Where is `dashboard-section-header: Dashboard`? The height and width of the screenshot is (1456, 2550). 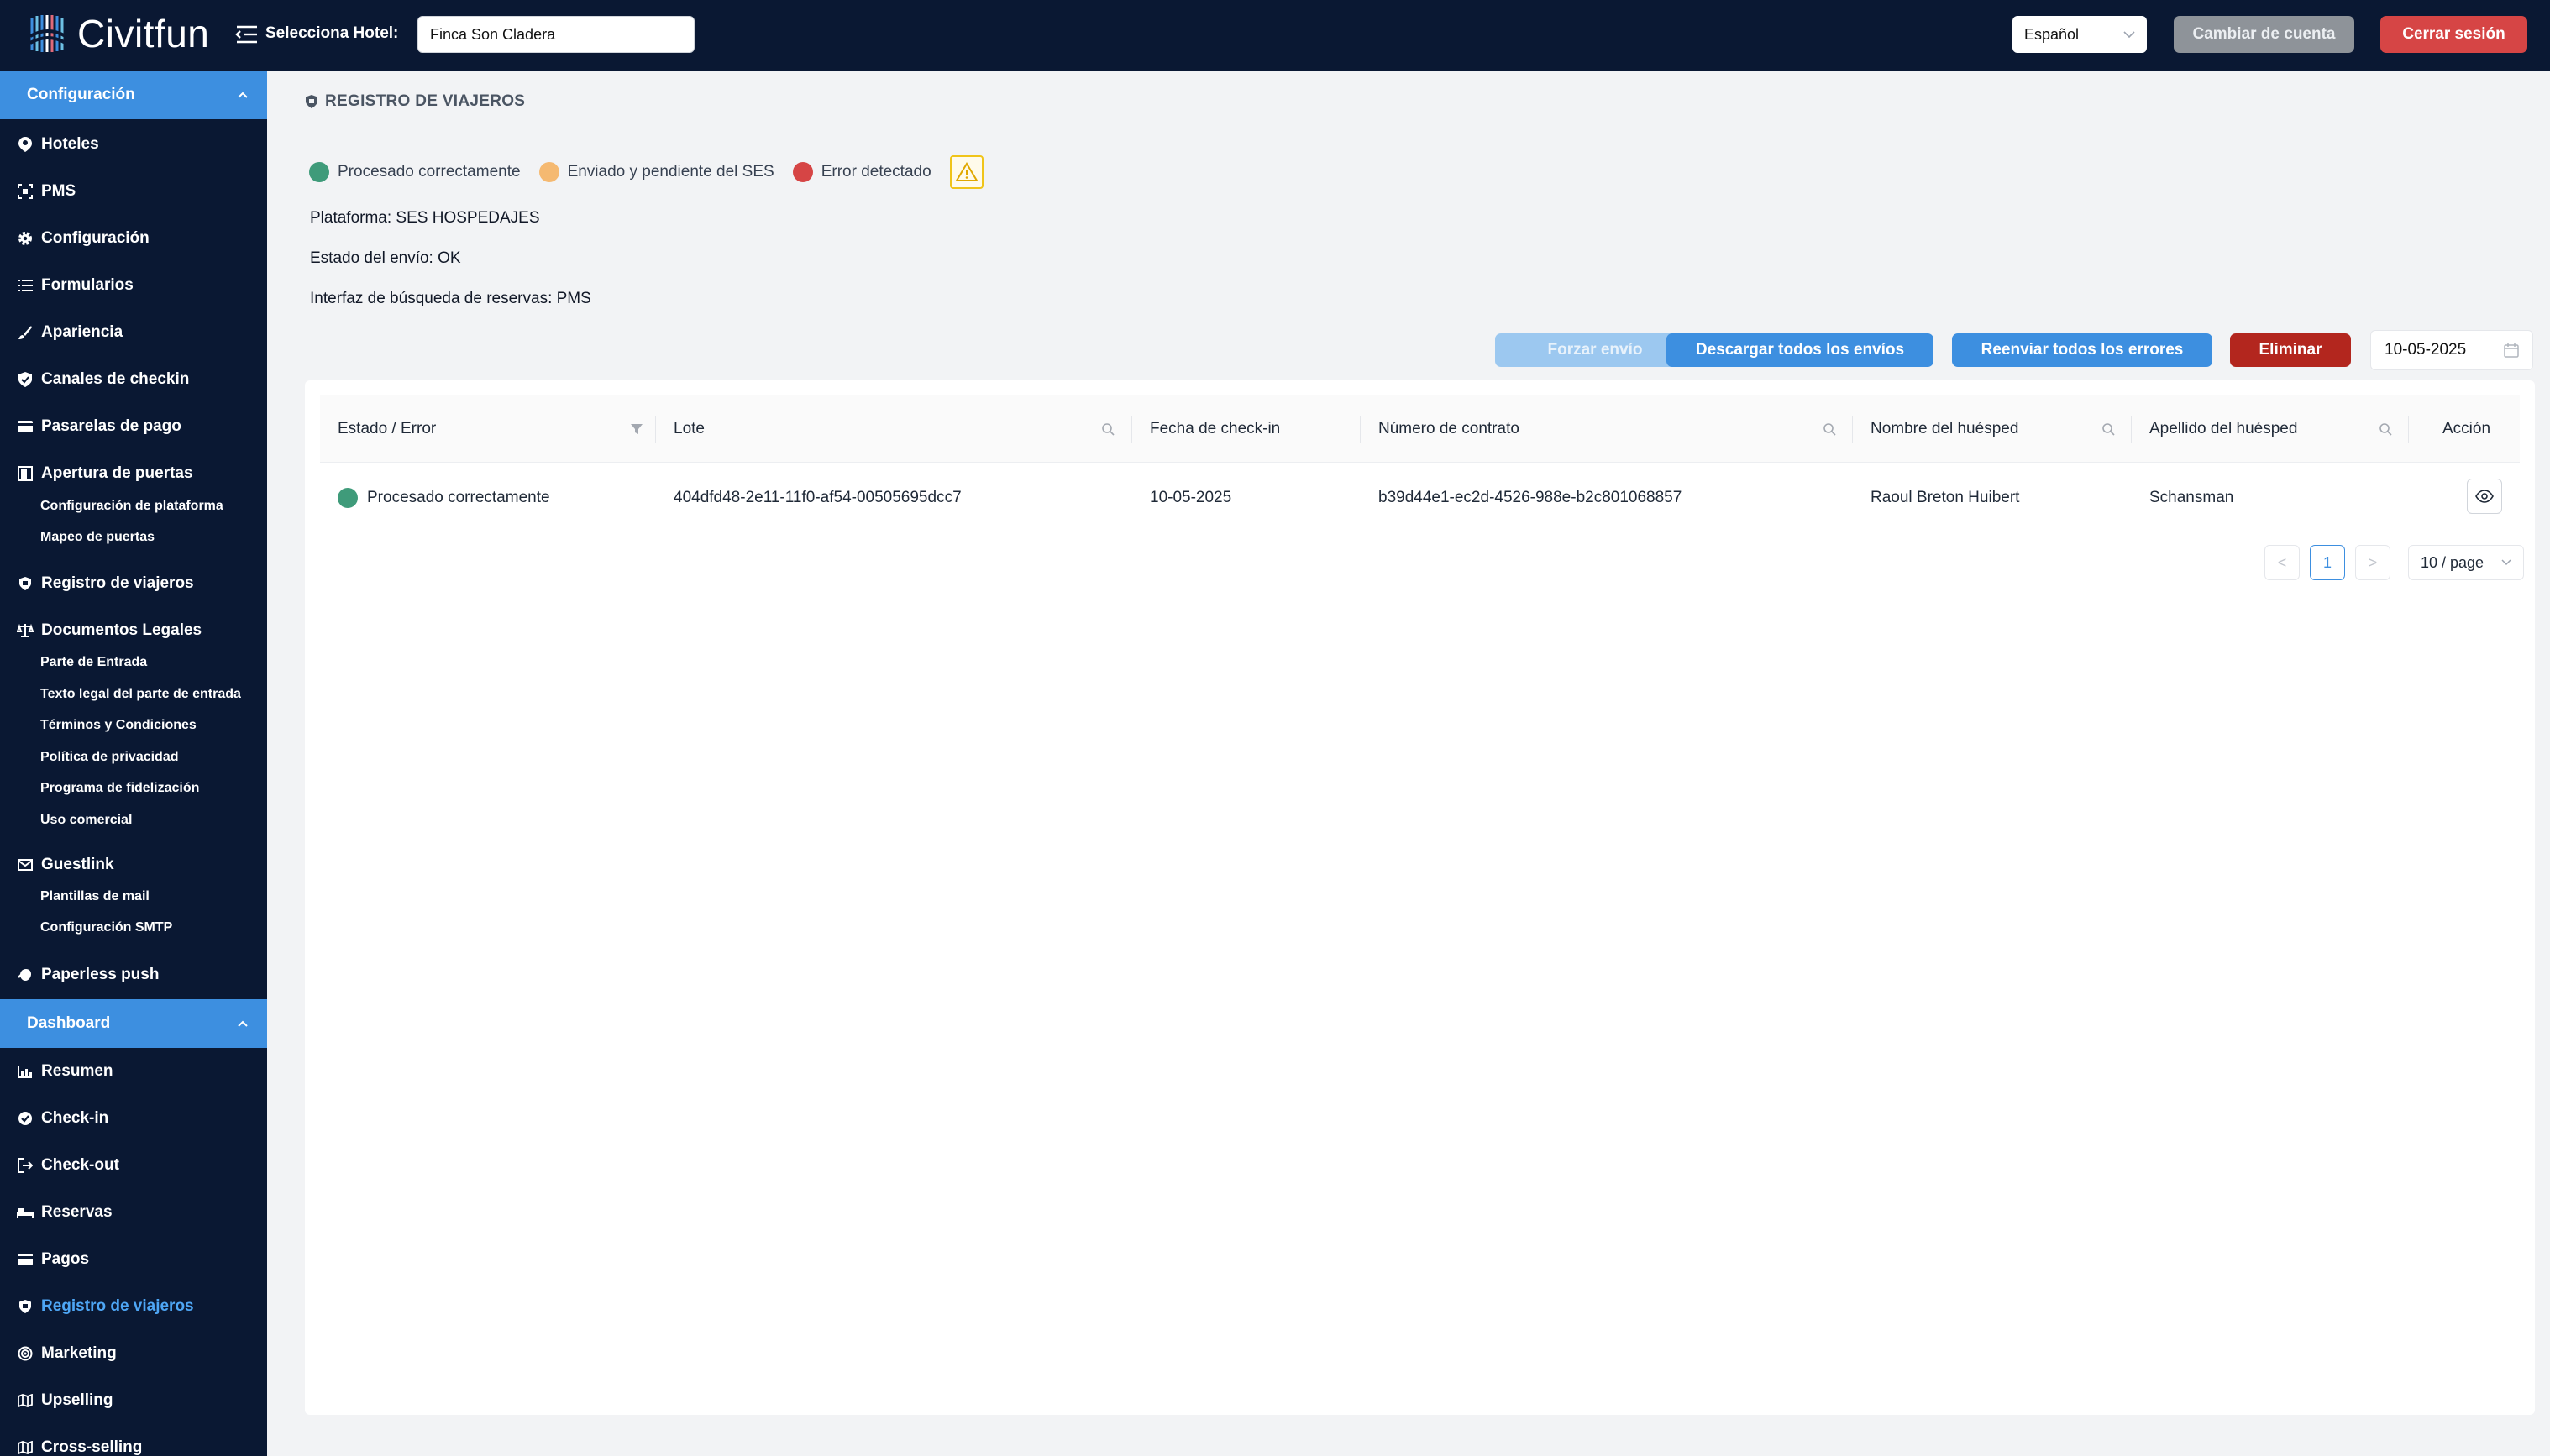 dashboard-section-header: Dashboard is located at coordinates (134, 1023).